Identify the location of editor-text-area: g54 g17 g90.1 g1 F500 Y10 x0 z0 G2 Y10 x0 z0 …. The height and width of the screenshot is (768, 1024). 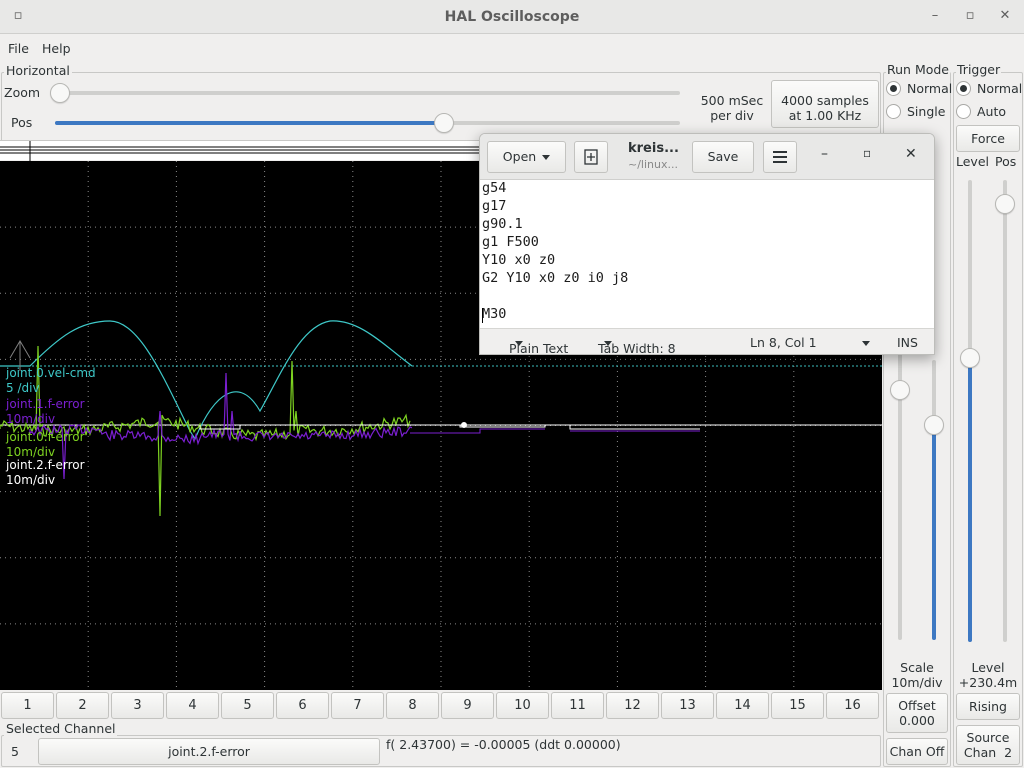
(707, 254).